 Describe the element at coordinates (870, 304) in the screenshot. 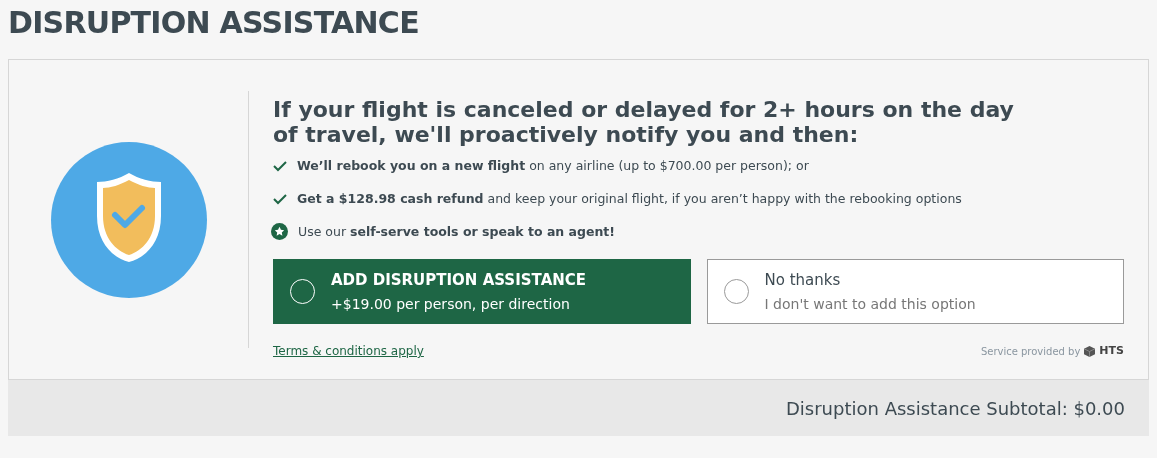

I see `option-subtitle: I don't want to add this option` at that location.